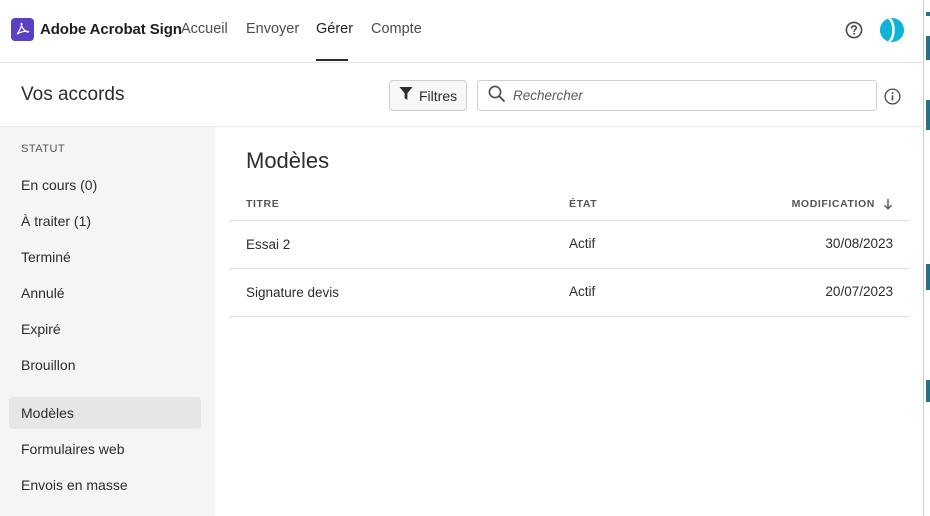 The image size is (930, 516). Describe the element at coordinates (272, 29) in the screenshot. I see `tab-envoyer: Envoyer` at that location.